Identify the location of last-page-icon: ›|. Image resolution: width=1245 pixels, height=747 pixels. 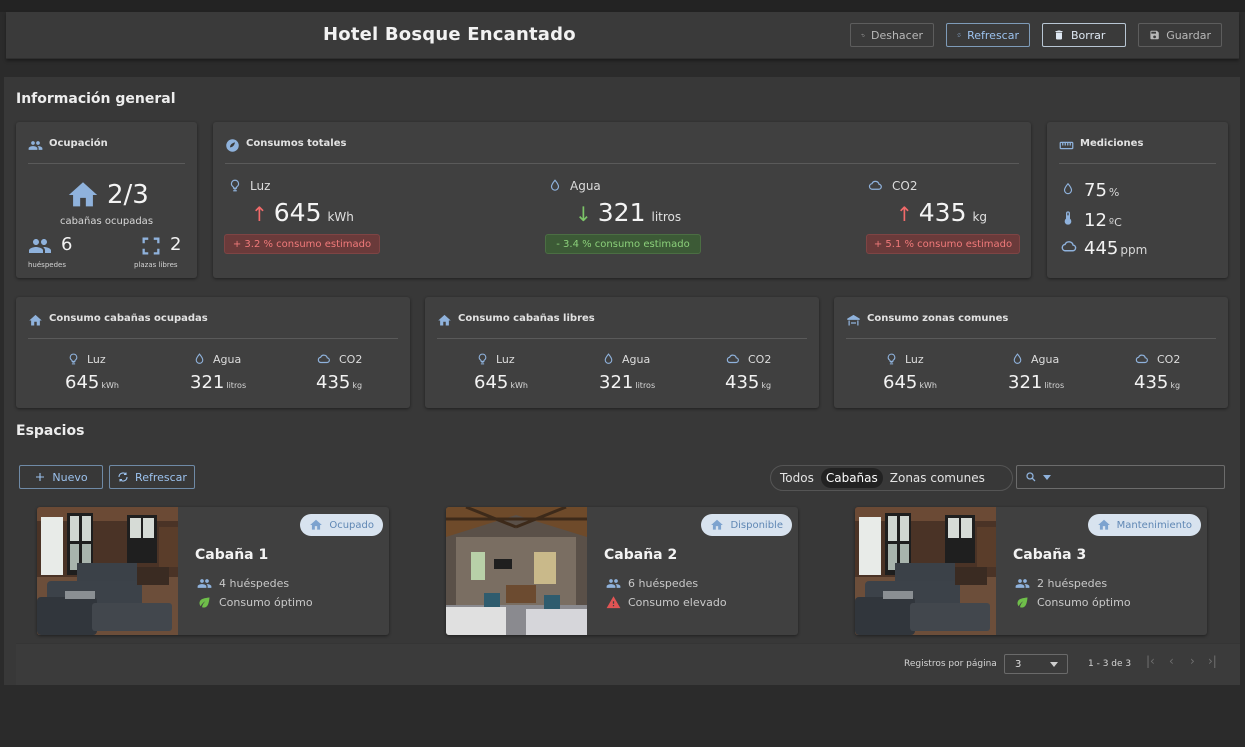
(1212, 661).